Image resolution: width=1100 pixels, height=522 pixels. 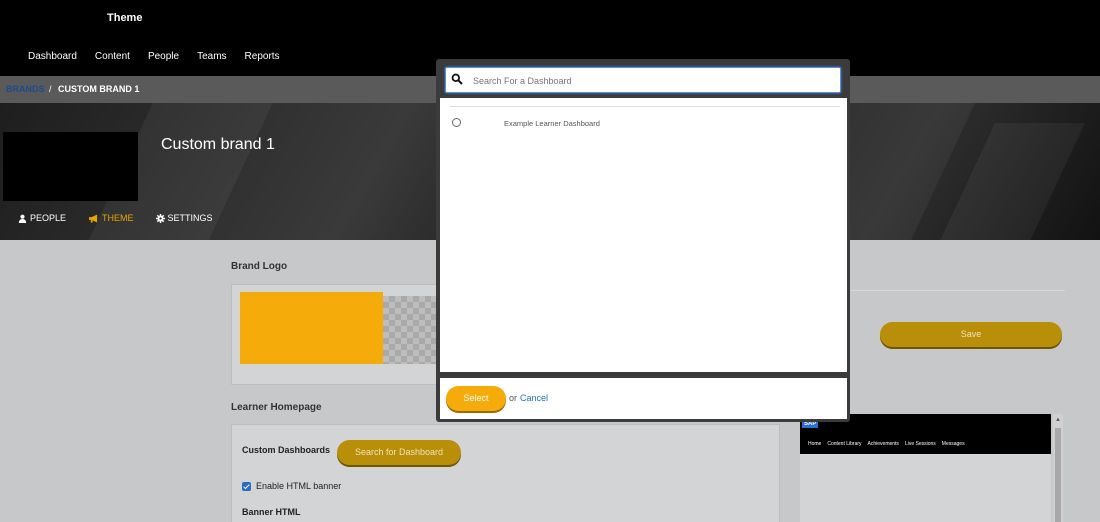 I want to click on enable-html-banner-label: Enable HTML banner, so click(x=299, y=486).